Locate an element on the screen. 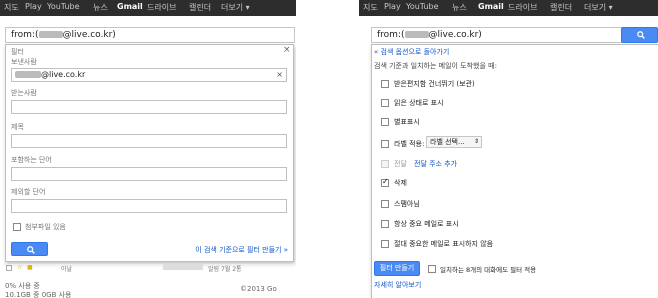 This screenshot has width=658, height=298. filter-instruction: 검색 기준과 일치하는 메일이 도착했을 때: is located at coordinates (435, 66).